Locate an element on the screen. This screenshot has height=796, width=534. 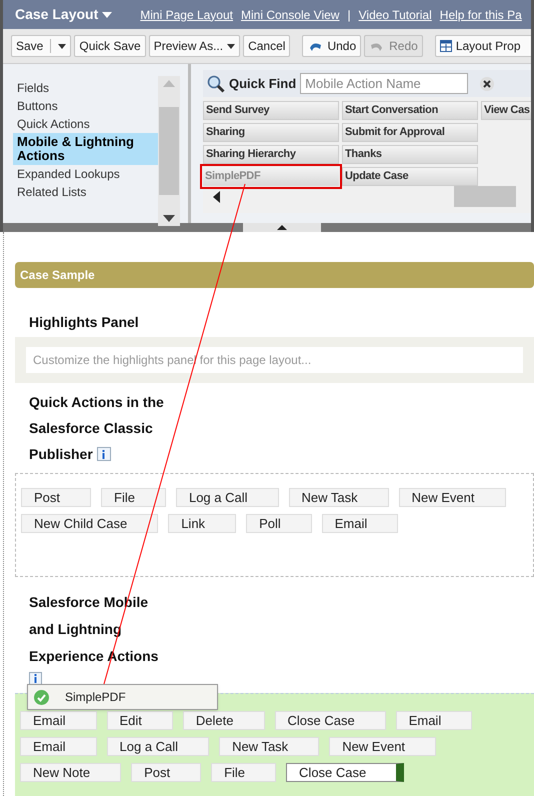
palette-item: Start Conversation is located at coordinates (410, 110).